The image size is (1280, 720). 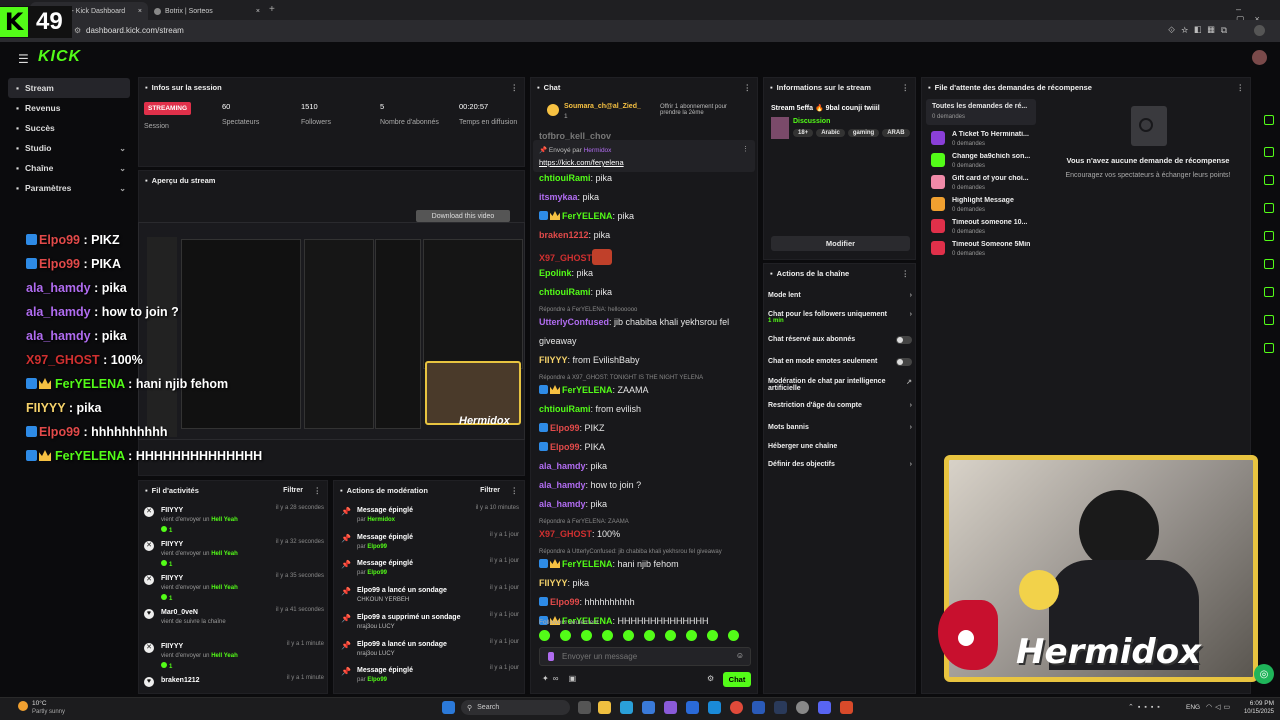 What do you see at coordinates (561, 678) in the screenshot?
I see `chat-tools-icons: ✦∞ ▣` at bounding box center [561, 678].